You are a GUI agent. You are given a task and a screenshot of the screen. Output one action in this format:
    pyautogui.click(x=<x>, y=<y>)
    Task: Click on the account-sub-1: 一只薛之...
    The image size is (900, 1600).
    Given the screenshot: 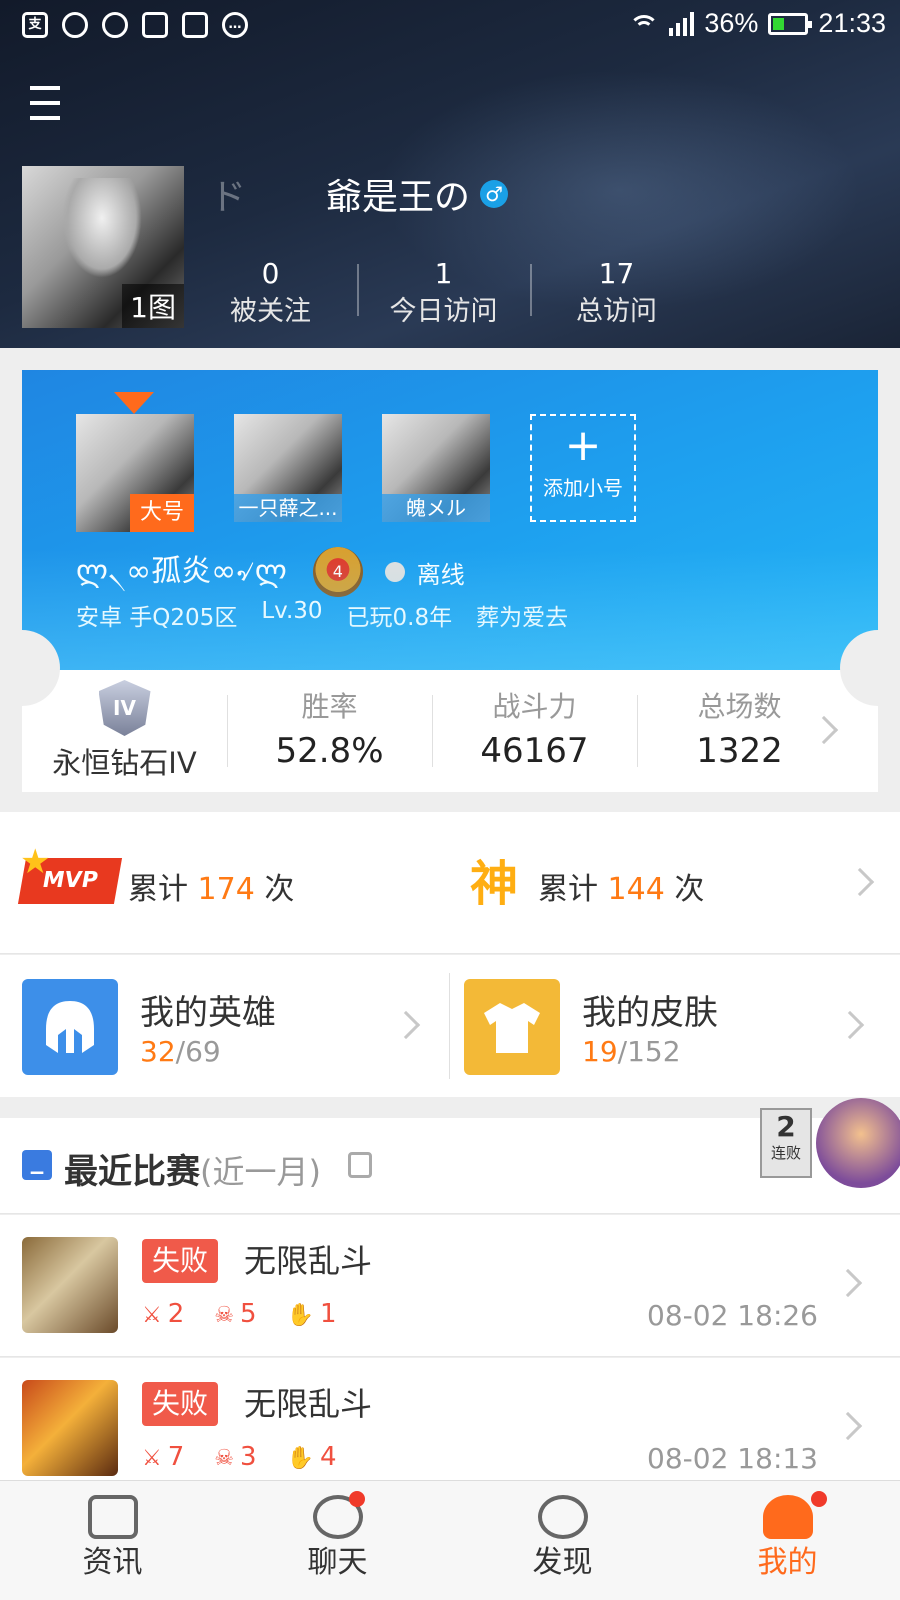 What is the action you would take?
    pyautogui.click(x=288, y=459)
    